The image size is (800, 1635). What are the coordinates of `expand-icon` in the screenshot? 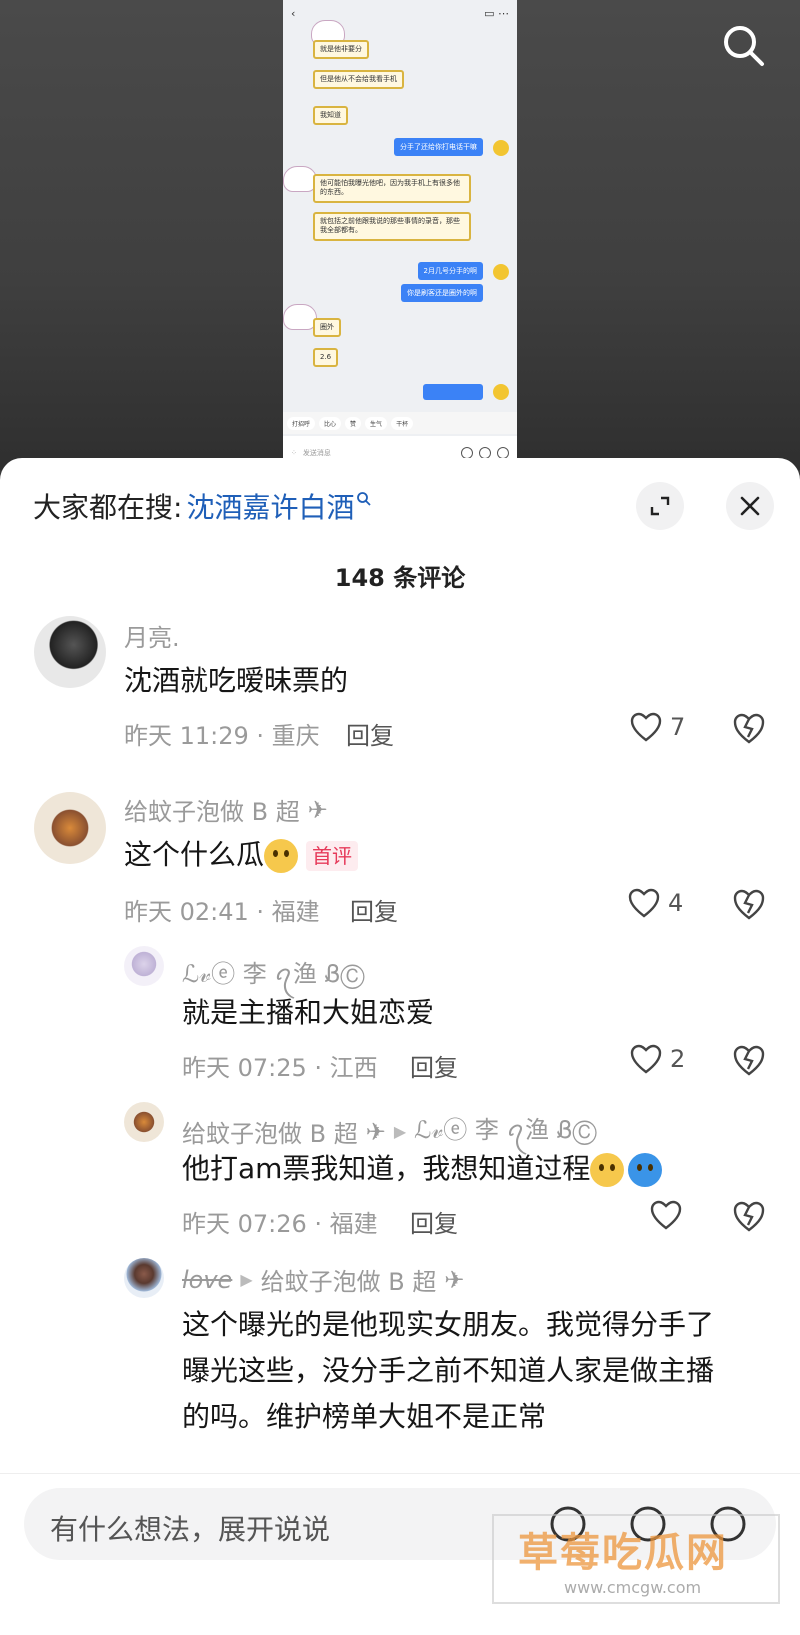 It's located at (660, 506).